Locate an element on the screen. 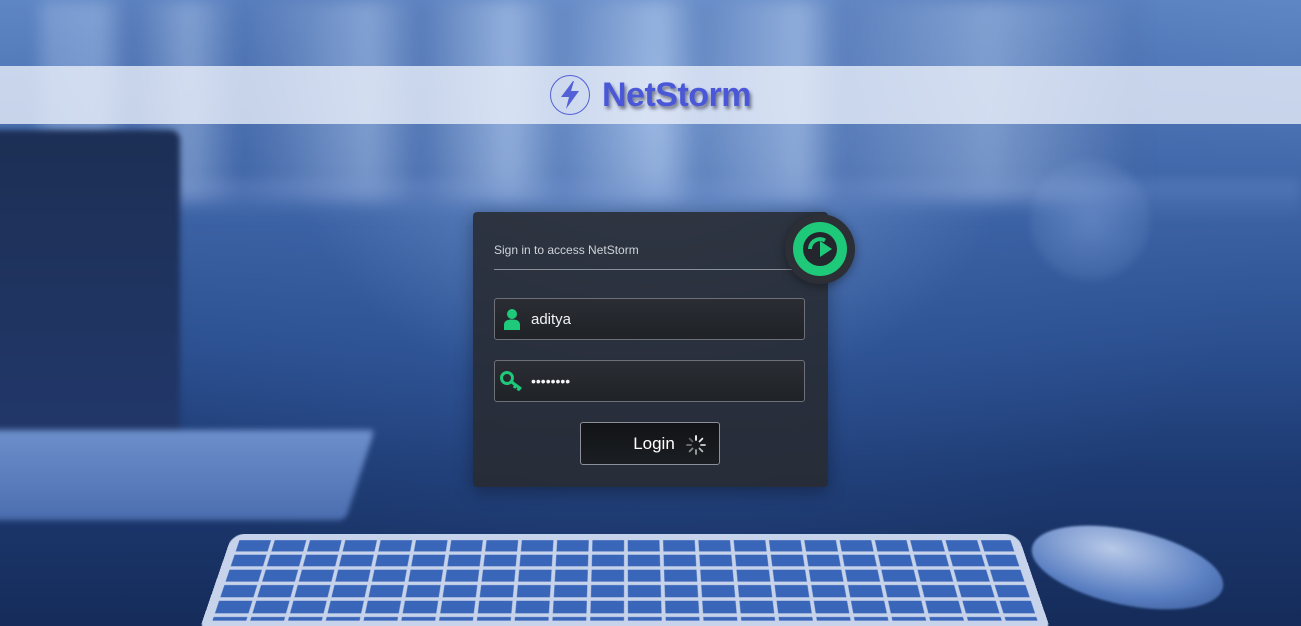 The image size is (1301, 626). login-button: Login is located at coordinates (650, 443).